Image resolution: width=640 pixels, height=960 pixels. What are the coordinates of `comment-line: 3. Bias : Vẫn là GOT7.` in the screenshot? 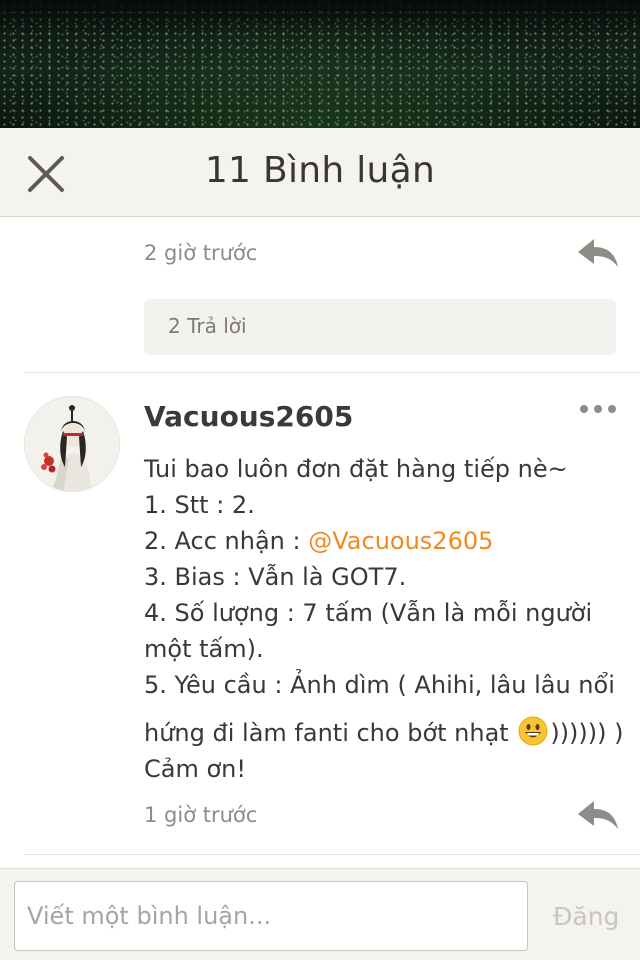 It's located at (275, 577).